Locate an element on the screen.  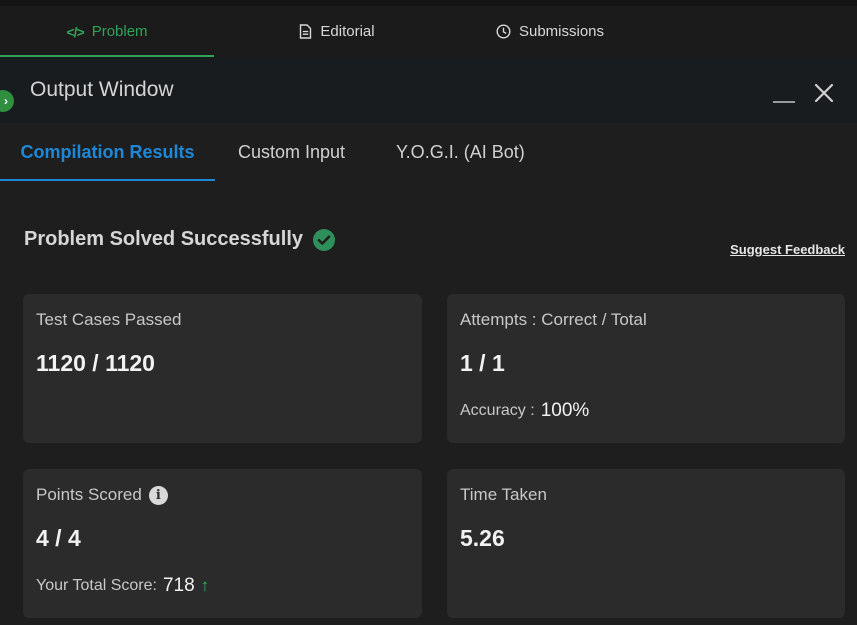
clock-icon is located at coordinates (503, 31).